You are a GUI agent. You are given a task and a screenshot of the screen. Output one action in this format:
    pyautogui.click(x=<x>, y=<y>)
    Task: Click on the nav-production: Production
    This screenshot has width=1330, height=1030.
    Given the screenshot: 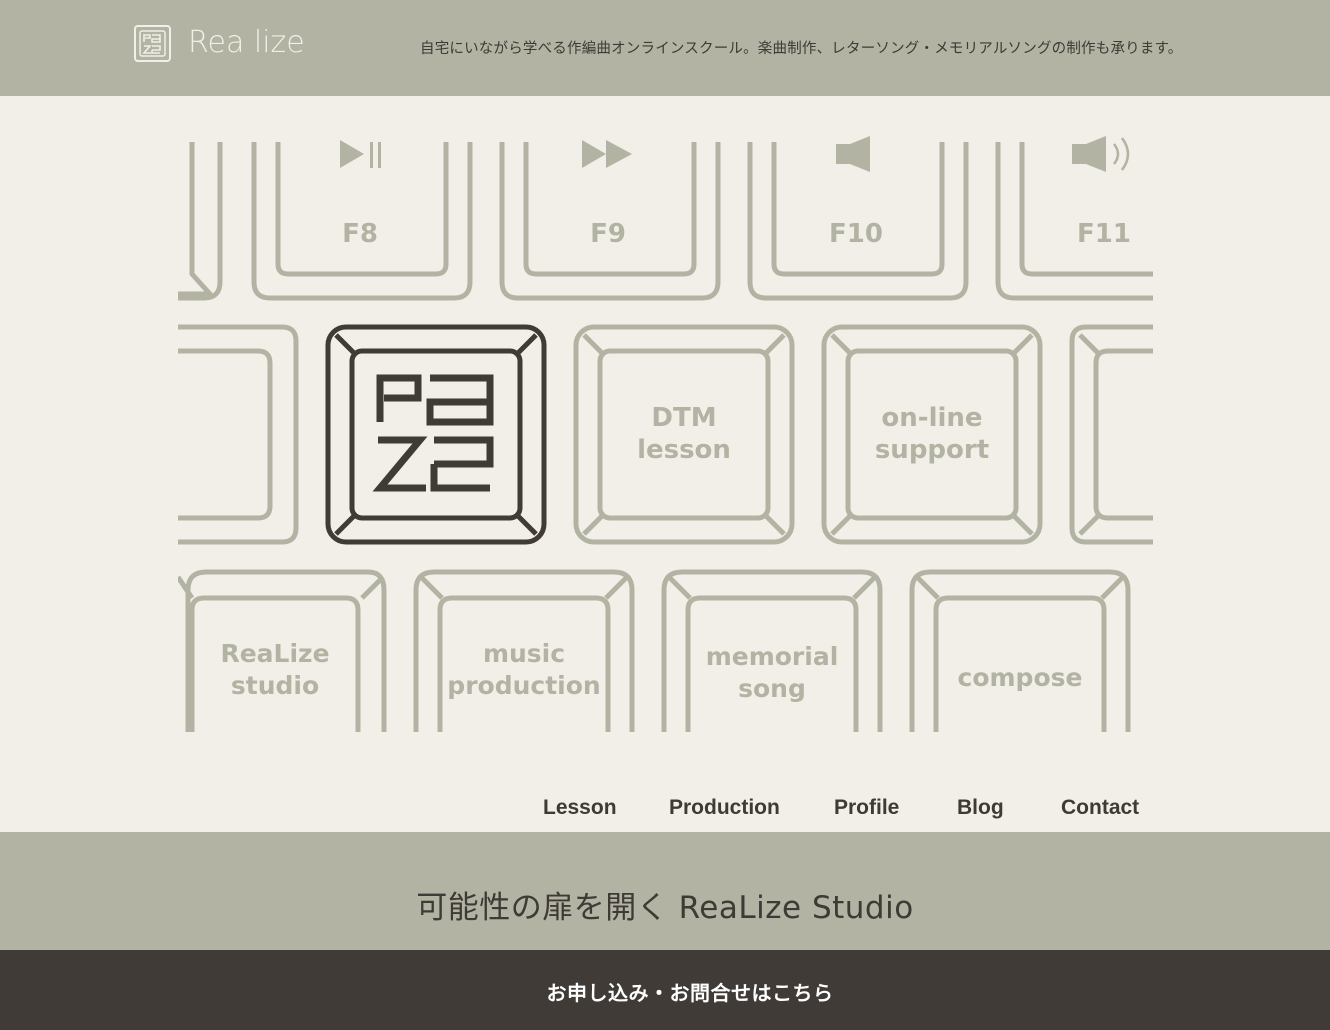 What is the action you would take?
    pyautogui.click(x=724, y=808)
    